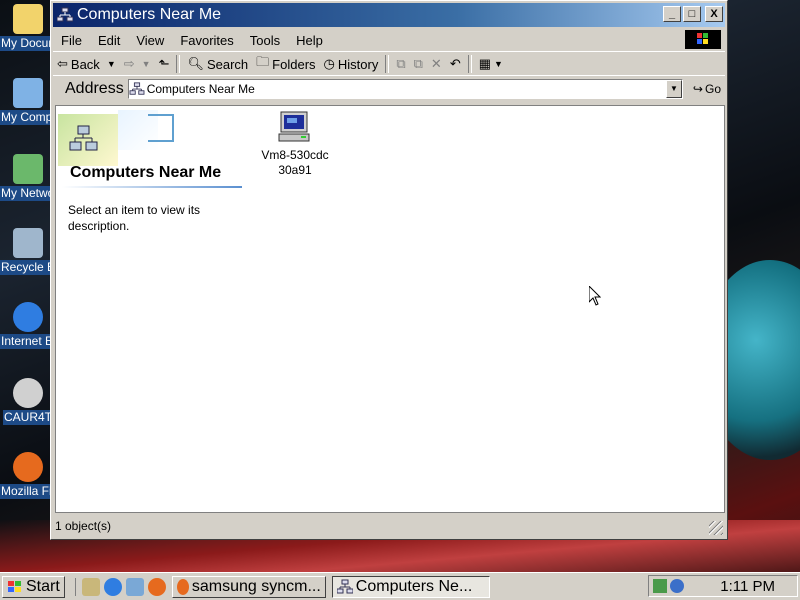  I want to click on move-to-icon: ⧉, so click(401, 63).